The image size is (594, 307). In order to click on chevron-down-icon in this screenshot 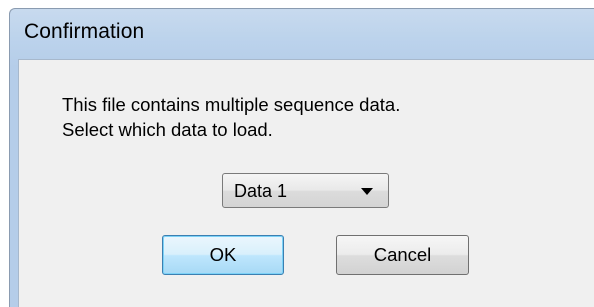, I will do `click(367, 191)`.